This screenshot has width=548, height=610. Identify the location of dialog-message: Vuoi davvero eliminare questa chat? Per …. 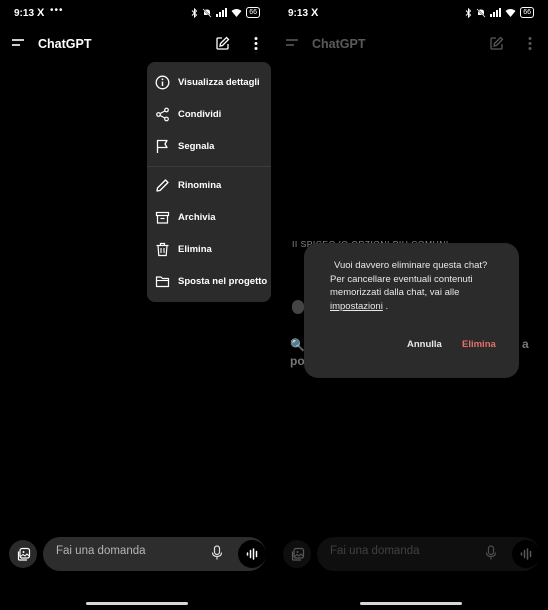
(418, 286).